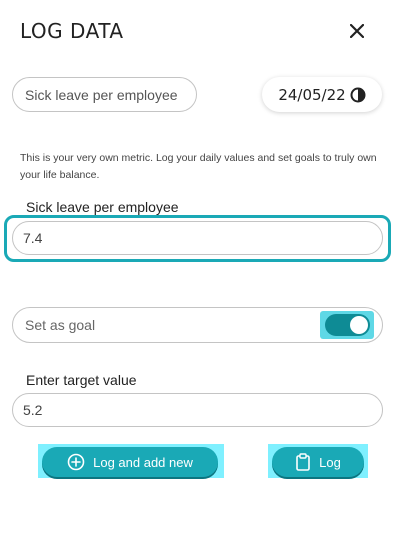  Describe the element at coordinates (303, 462) in the screenshot. I see `clipboard-icon` at that location.